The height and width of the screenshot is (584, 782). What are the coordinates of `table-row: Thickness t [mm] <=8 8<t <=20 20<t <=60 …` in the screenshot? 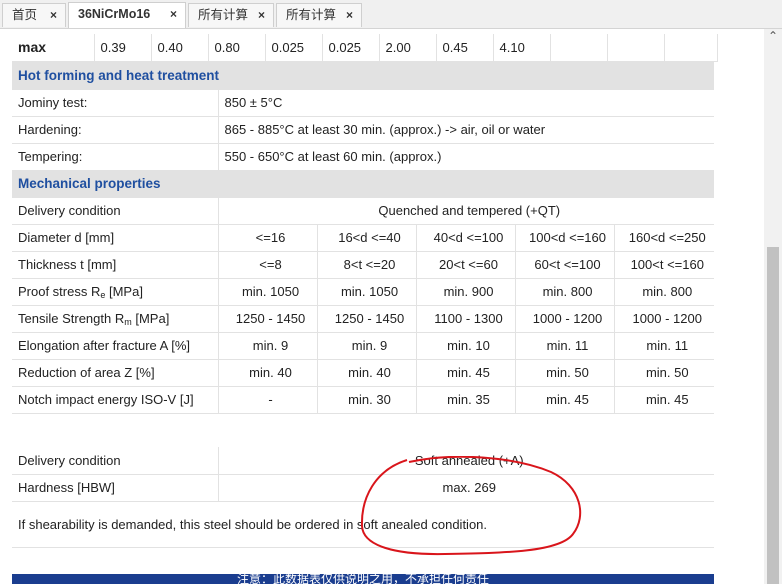 It's located at (363, 265).